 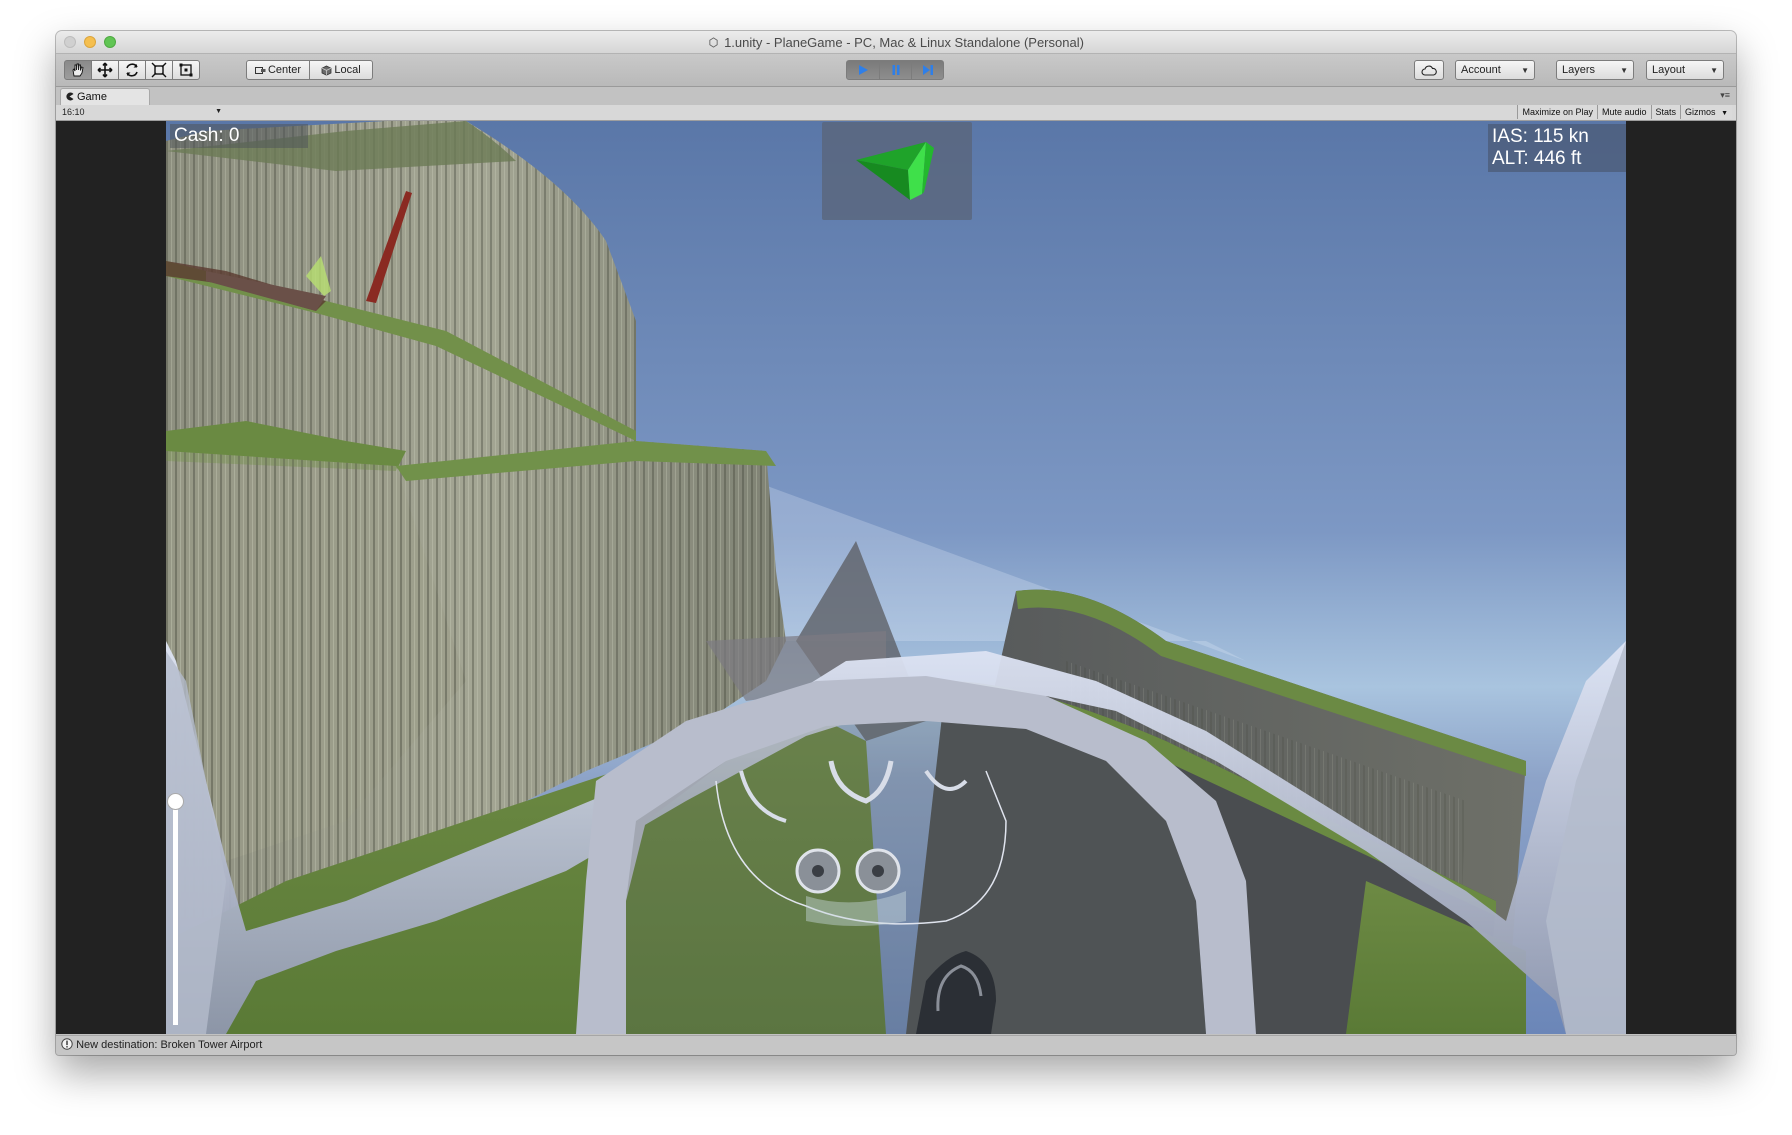 I want to click on mute-audio-toggle: Mute audio, so click(x=1623, y=112).